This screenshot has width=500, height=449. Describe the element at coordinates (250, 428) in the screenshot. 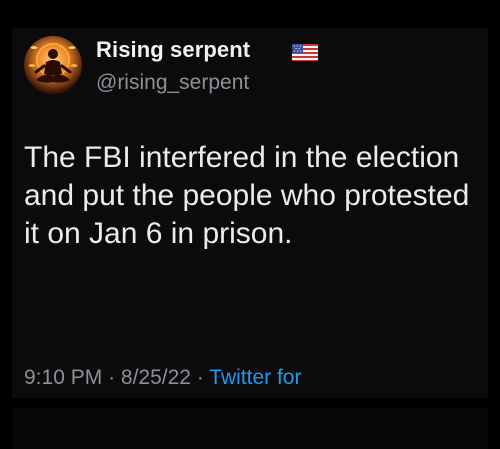

I see `cropped-bottom-area` at that location.